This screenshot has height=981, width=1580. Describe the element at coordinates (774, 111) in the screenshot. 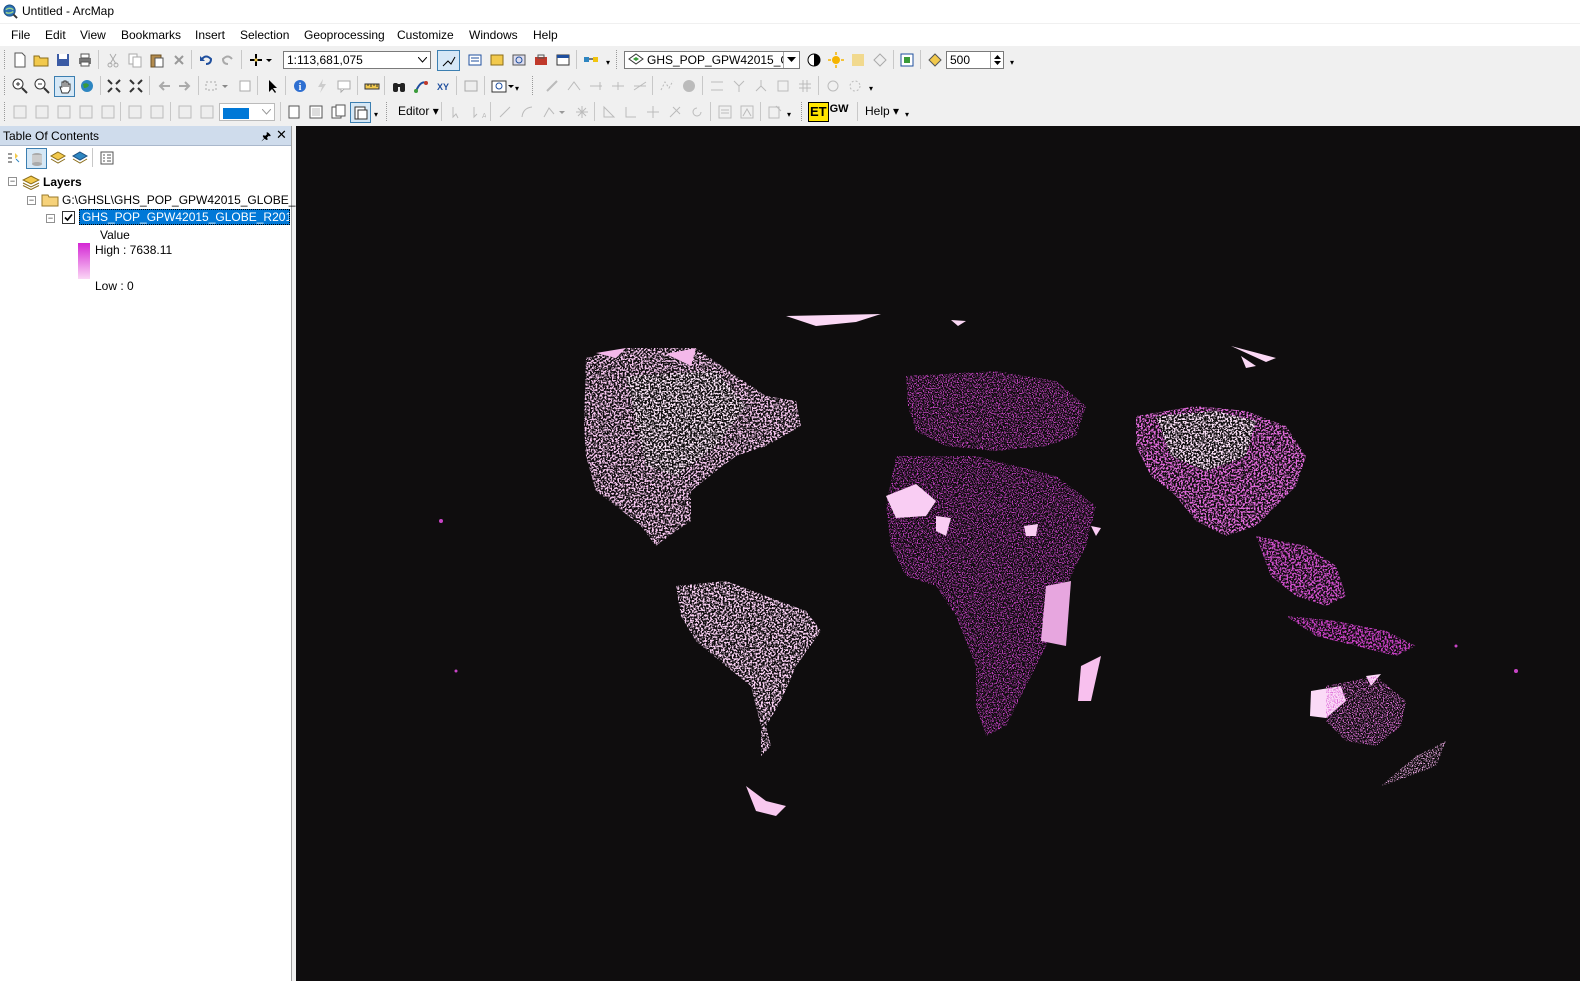

I see `create-features-icon` at that location.